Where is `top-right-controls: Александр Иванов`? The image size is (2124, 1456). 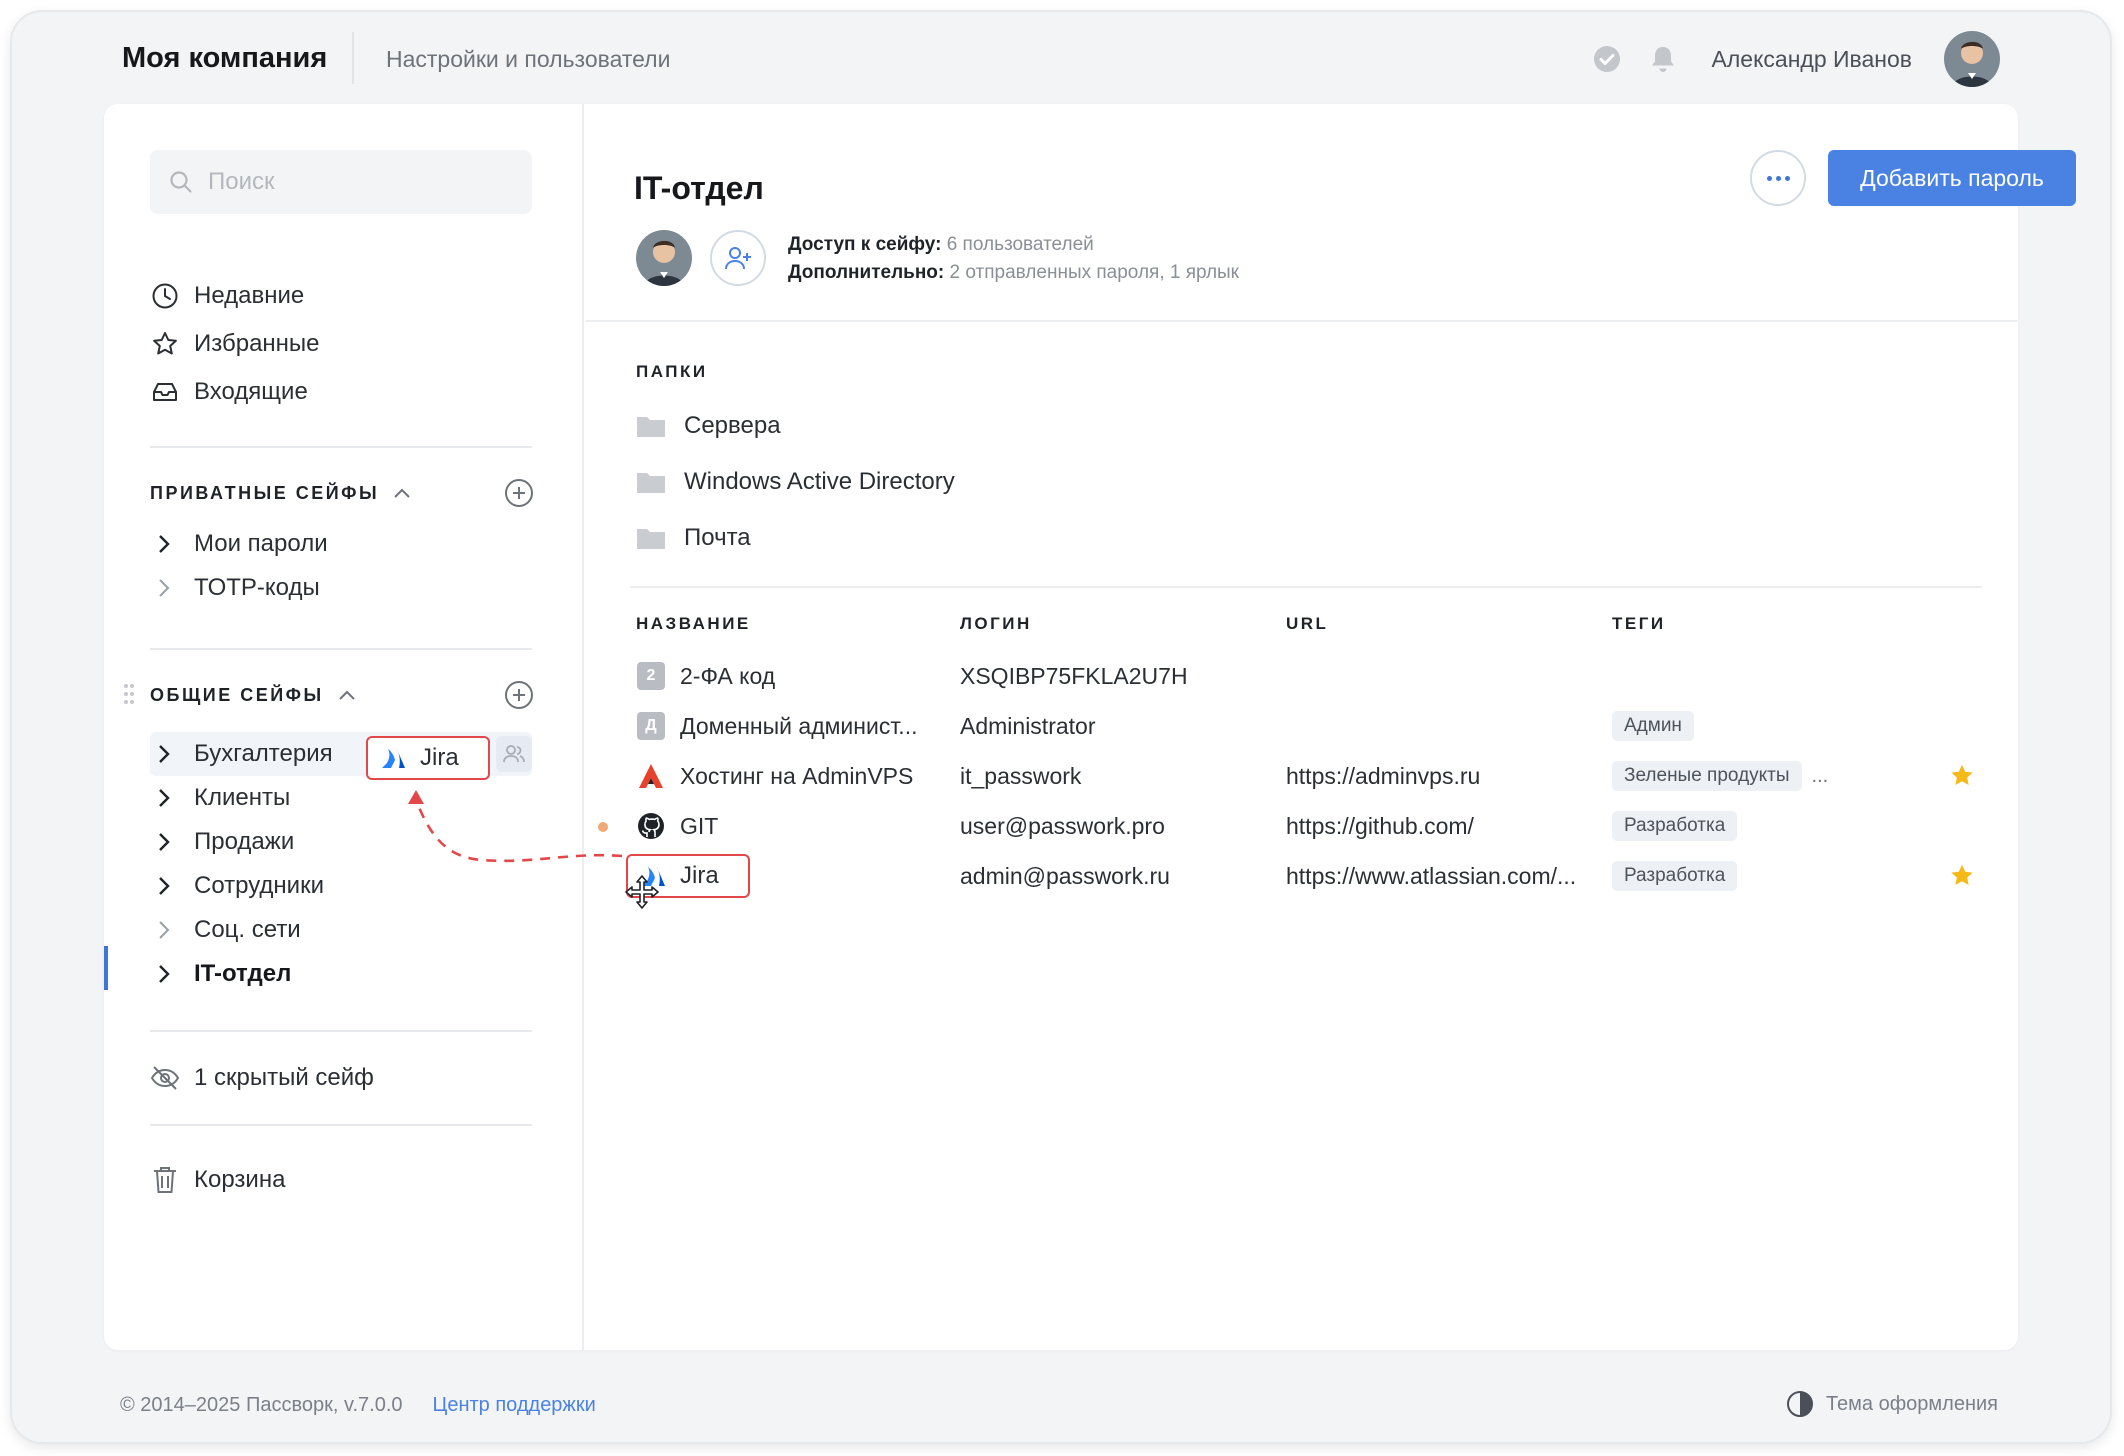
top-right-controls: Александр Иванов is located at coordinates (1795, 59).